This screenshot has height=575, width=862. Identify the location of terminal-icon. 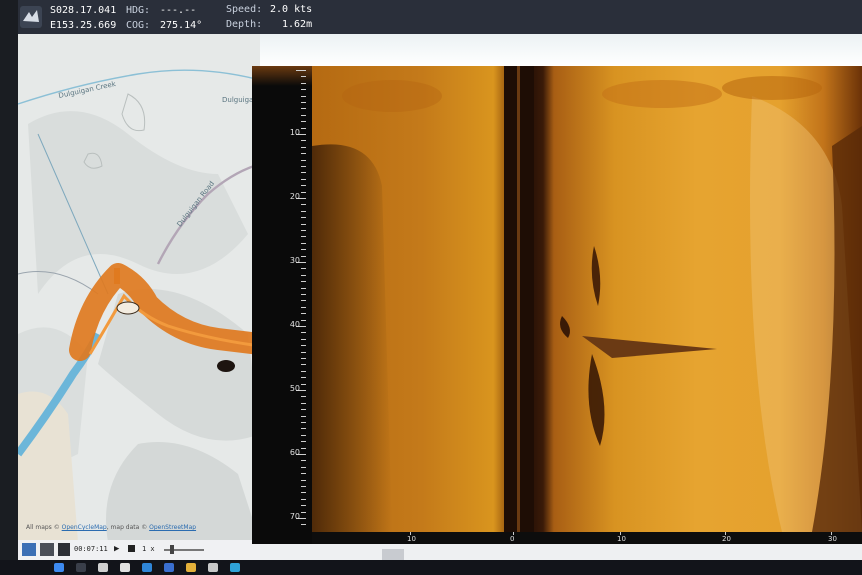
(81, 567).